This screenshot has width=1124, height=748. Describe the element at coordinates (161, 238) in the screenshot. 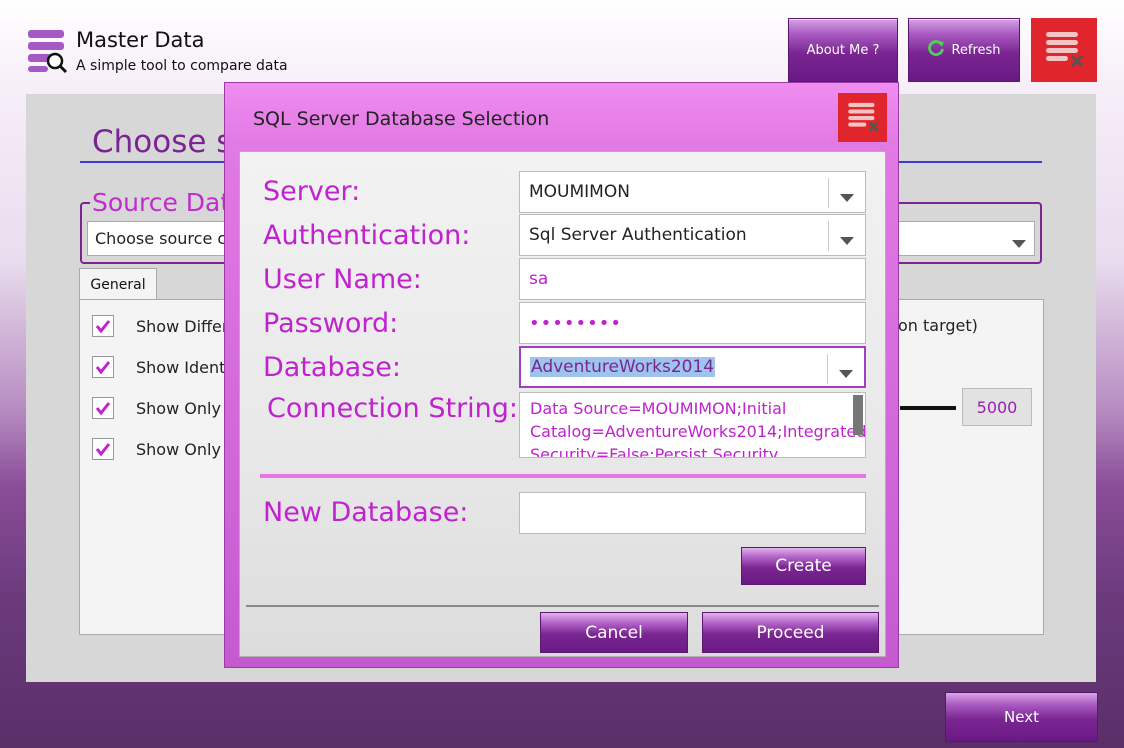

I see `source-database-placeholder: Choose source c` at that location.